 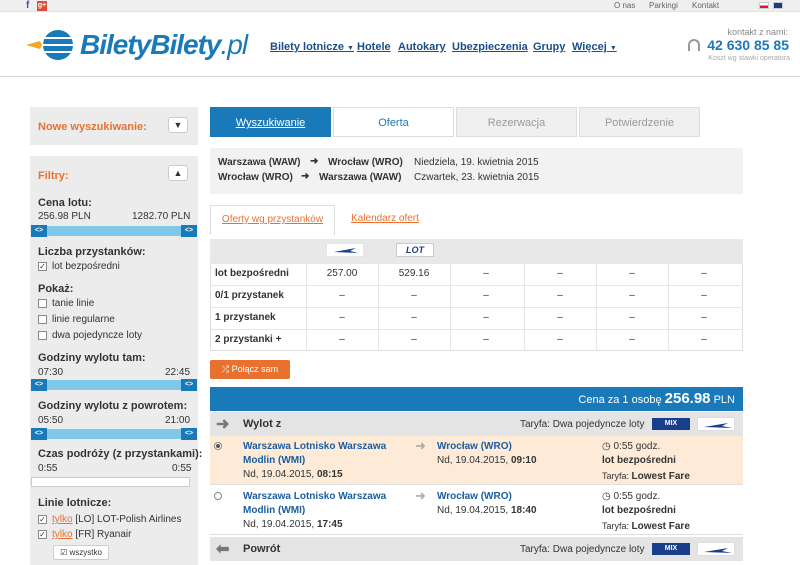 What do you see at coordinates (42, 534) in the screenshot?
I see `ryanair-checkbox: ✓` at bounding box center [42, 534].